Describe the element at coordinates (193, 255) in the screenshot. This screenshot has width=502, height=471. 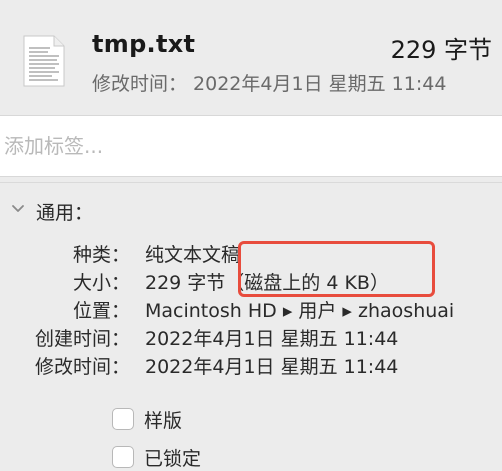
I see `kind-value: 纯文本文稿` at that location.